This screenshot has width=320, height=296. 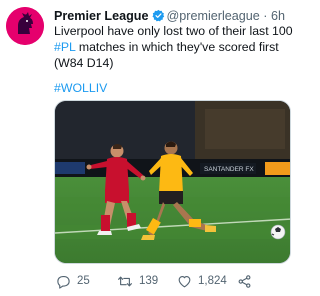 I want to click on tweet-timestamp: 6h, so click(x=278, y=16).